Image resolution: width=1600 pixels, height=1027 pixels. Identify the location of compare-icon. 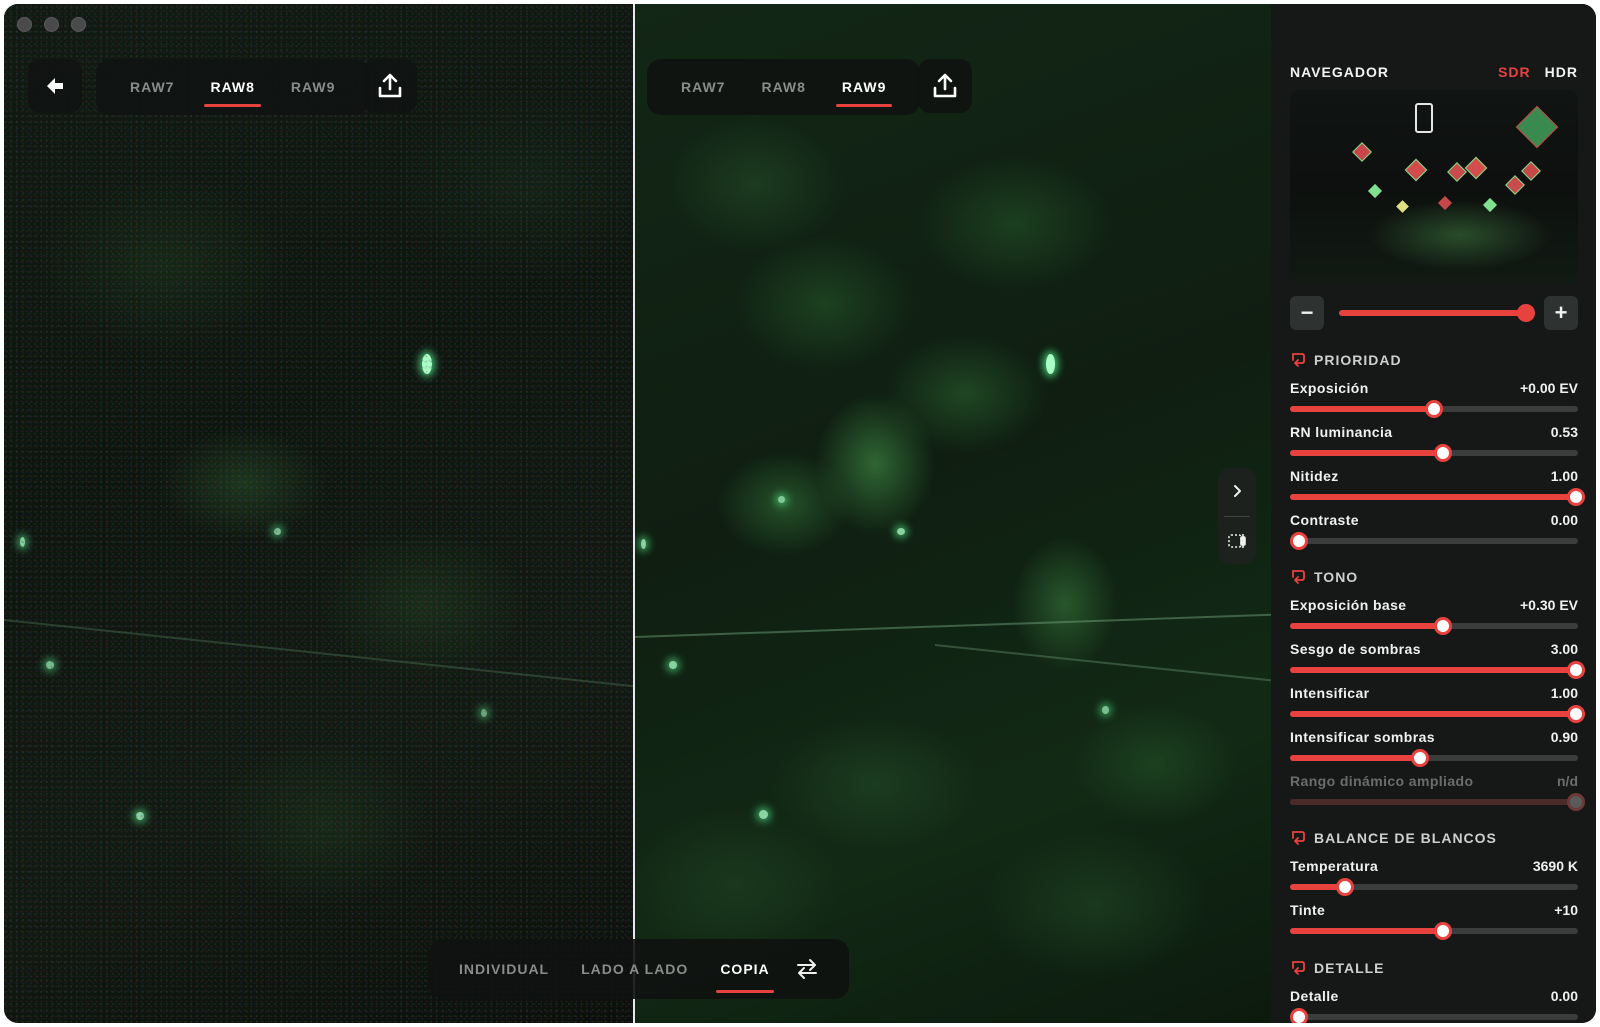
(1237, 541).